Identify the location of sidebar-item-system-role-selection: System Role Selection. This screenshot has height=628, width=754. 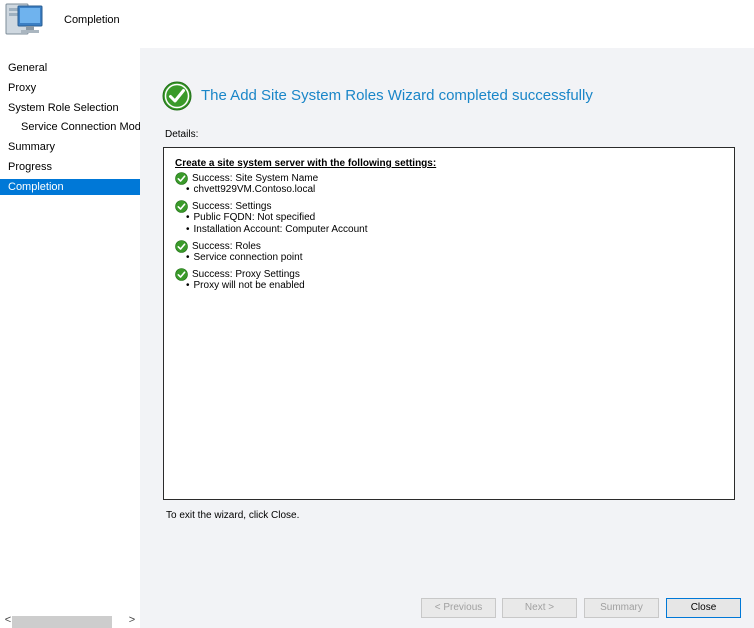
(70, 108).